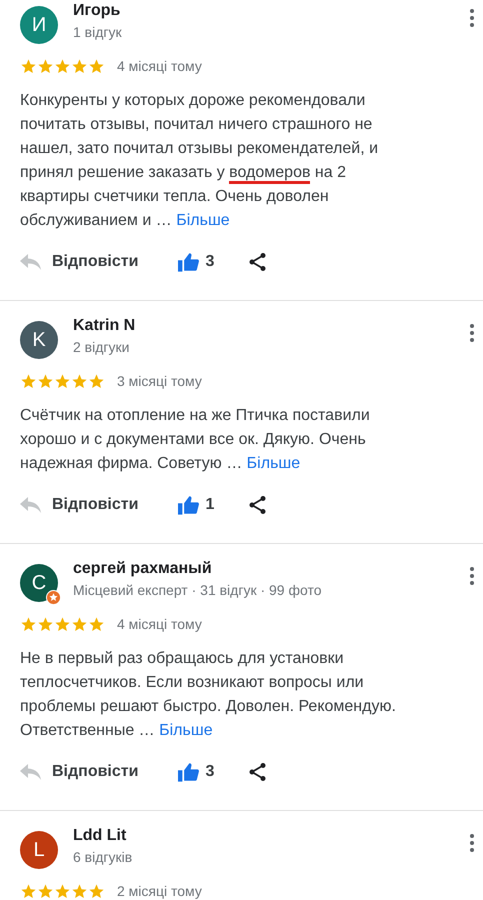 The image size is (483, 900). I want to click on reviewer-meta: 2 відгуки, so click(101, 347).